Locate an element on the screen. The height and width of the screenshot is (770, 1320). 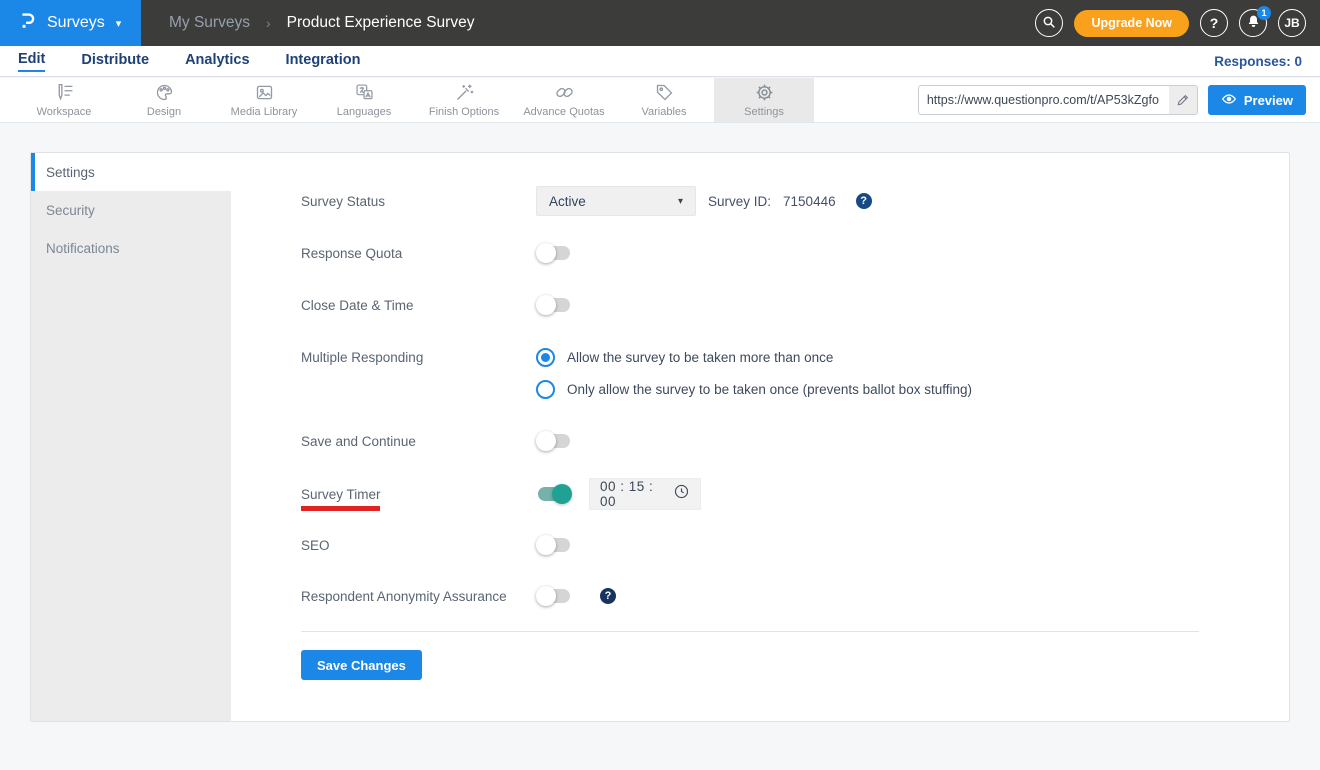
seo-toggle is located at coordinates (554, 545).